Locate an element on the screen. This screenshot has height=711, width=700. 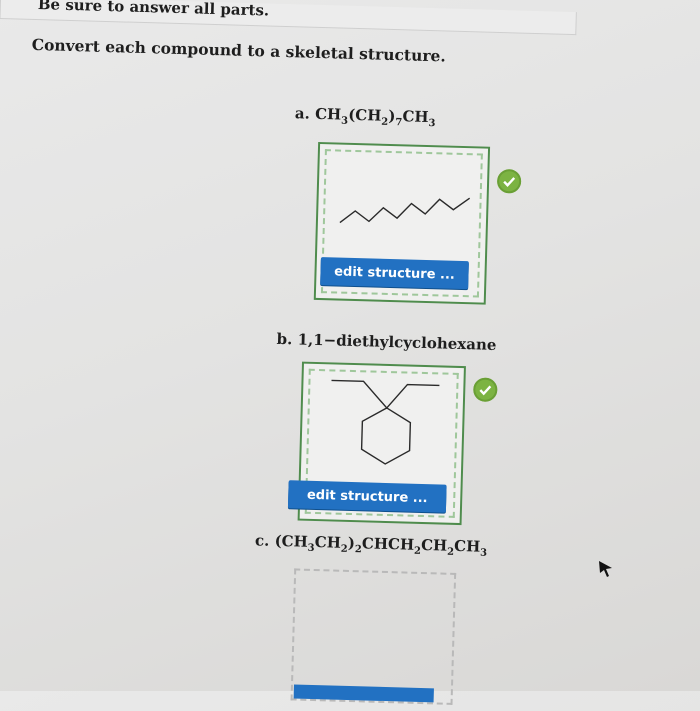
part-c-formula: (CH3CH2)2CHCH2CH2CH3 is located at coordinates (381, 545).